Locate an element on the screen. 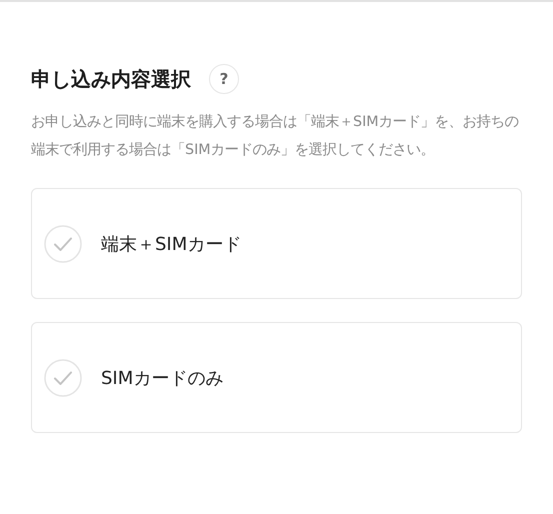  section-title: 申し込み内容選択 is located at coordinates (111, 79).